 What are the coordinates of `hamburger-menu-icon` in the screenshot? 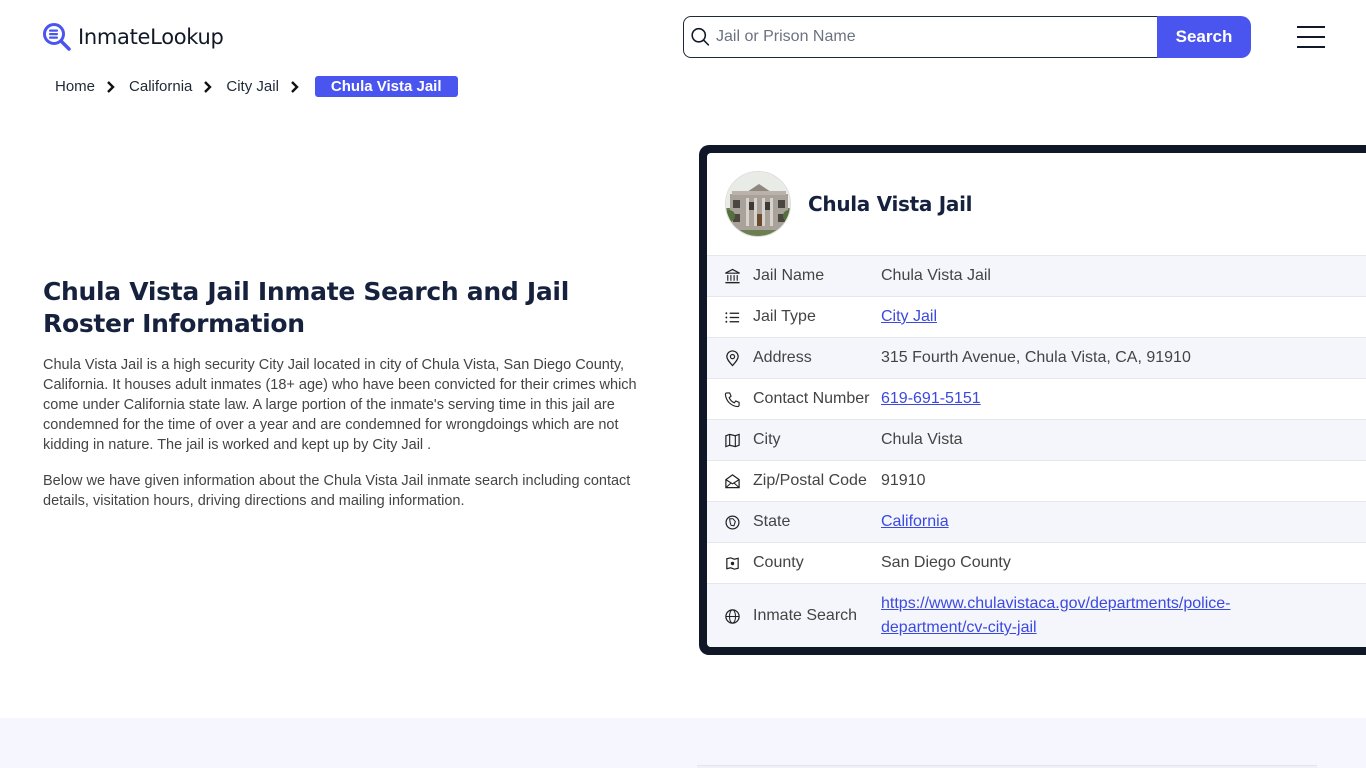 It's located at (1311, 37).